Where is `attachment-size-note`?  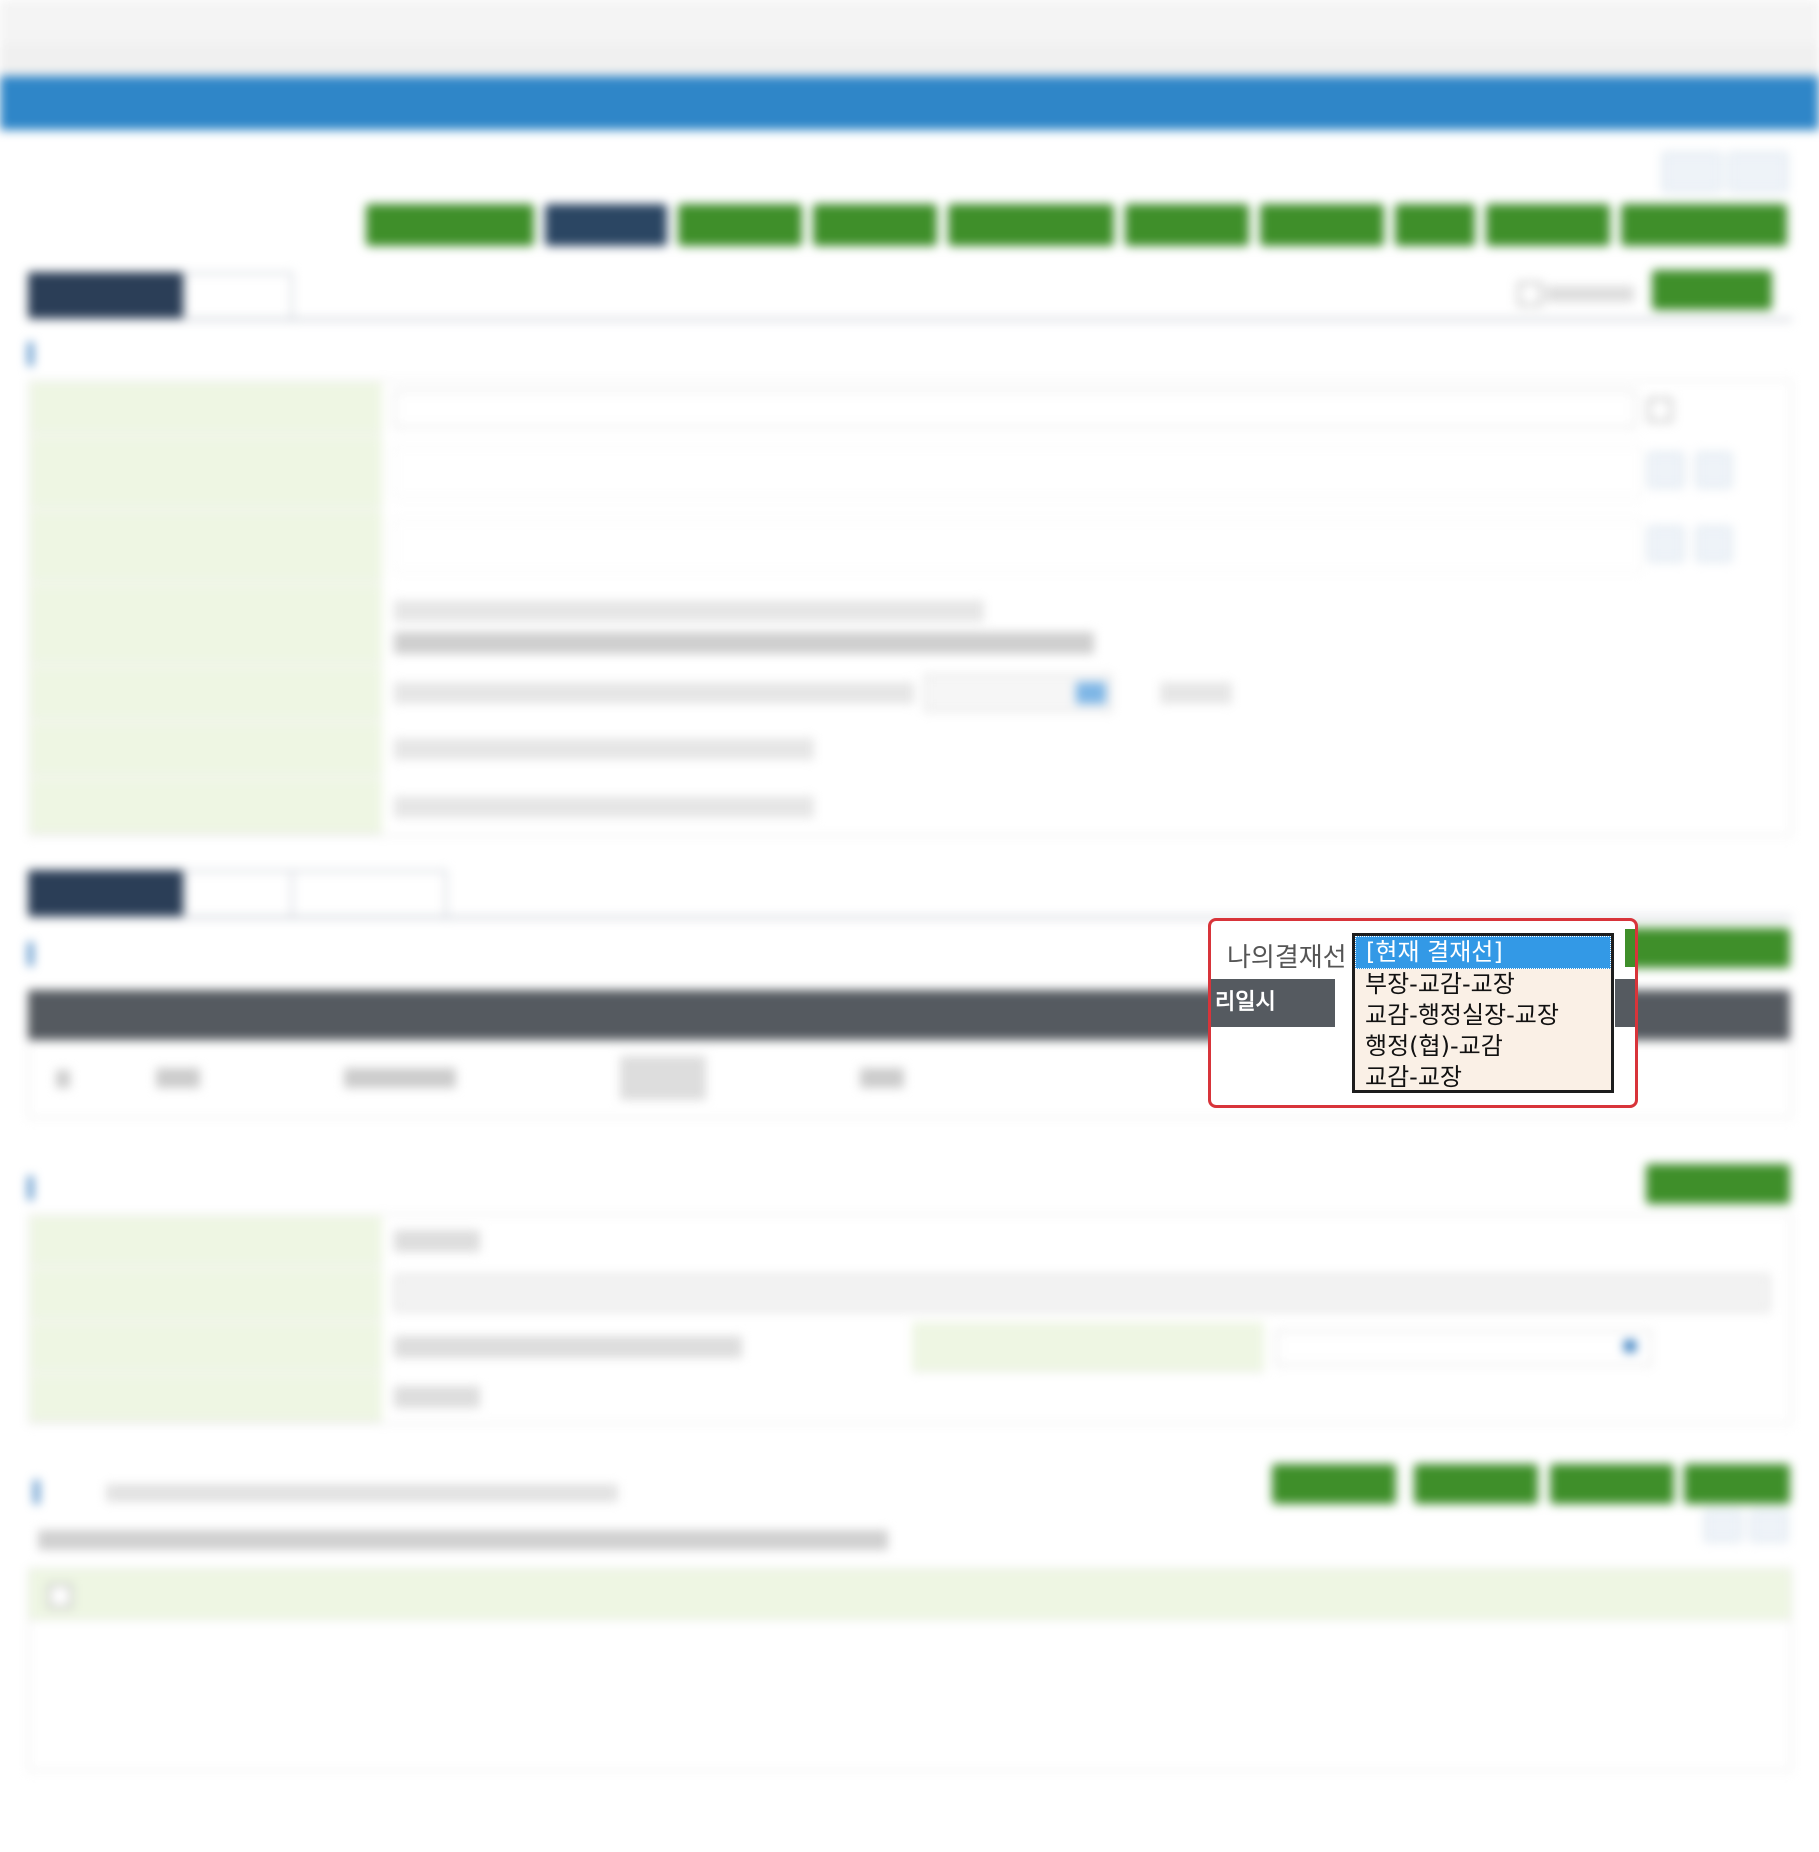
attachment-size-note is located at coordinates (362, 1493).